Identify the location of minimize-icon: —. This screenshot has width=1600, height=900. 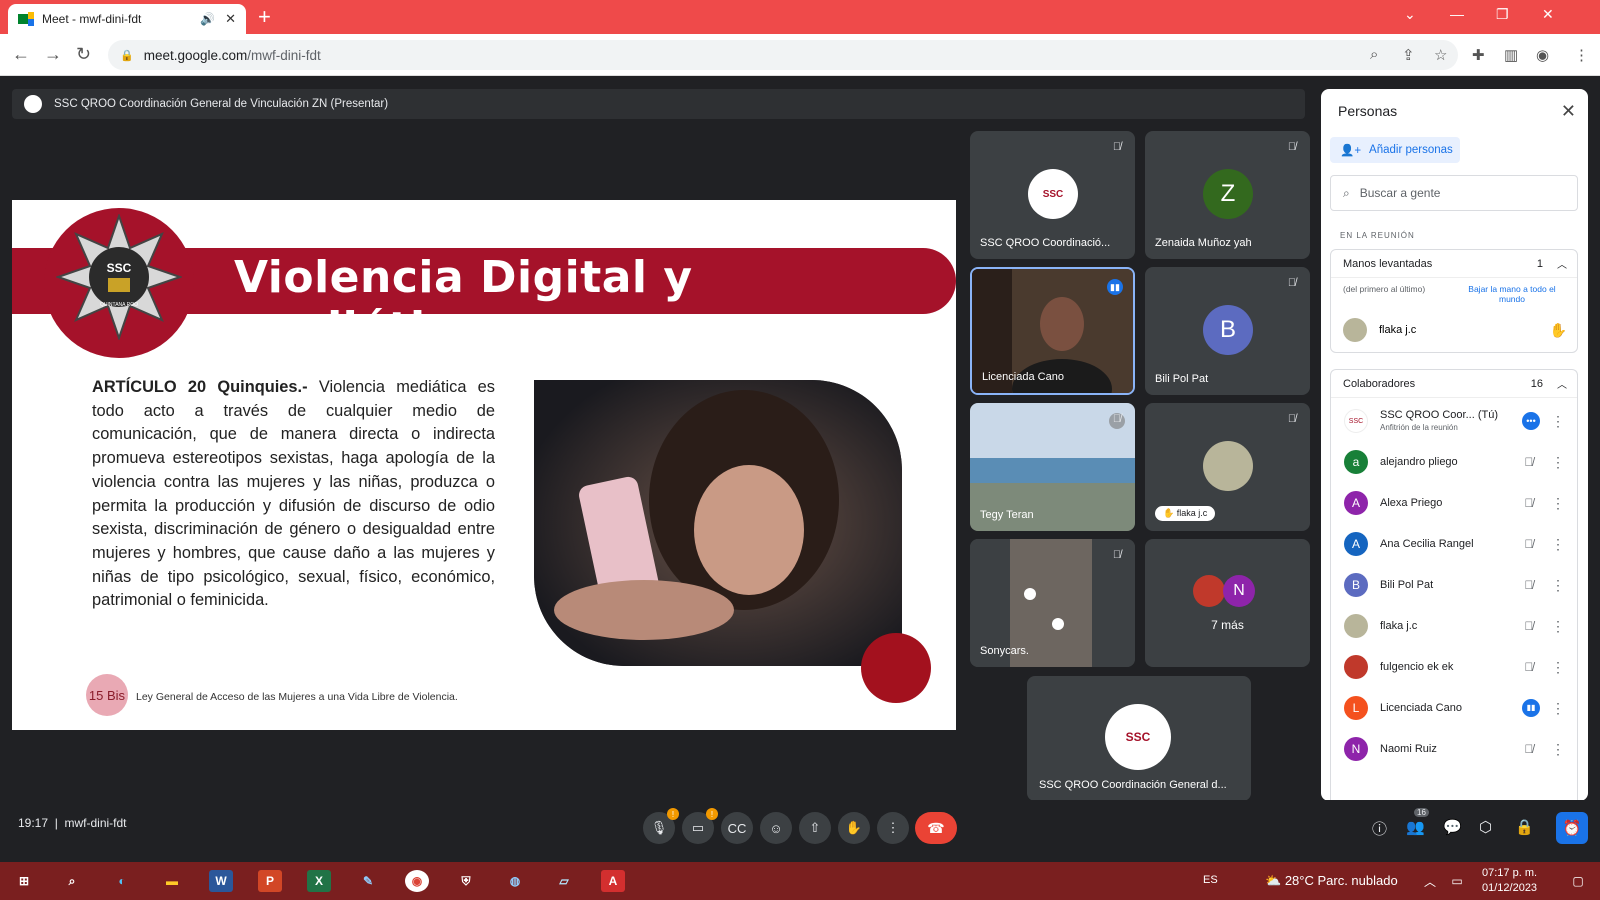
(1457, 14).